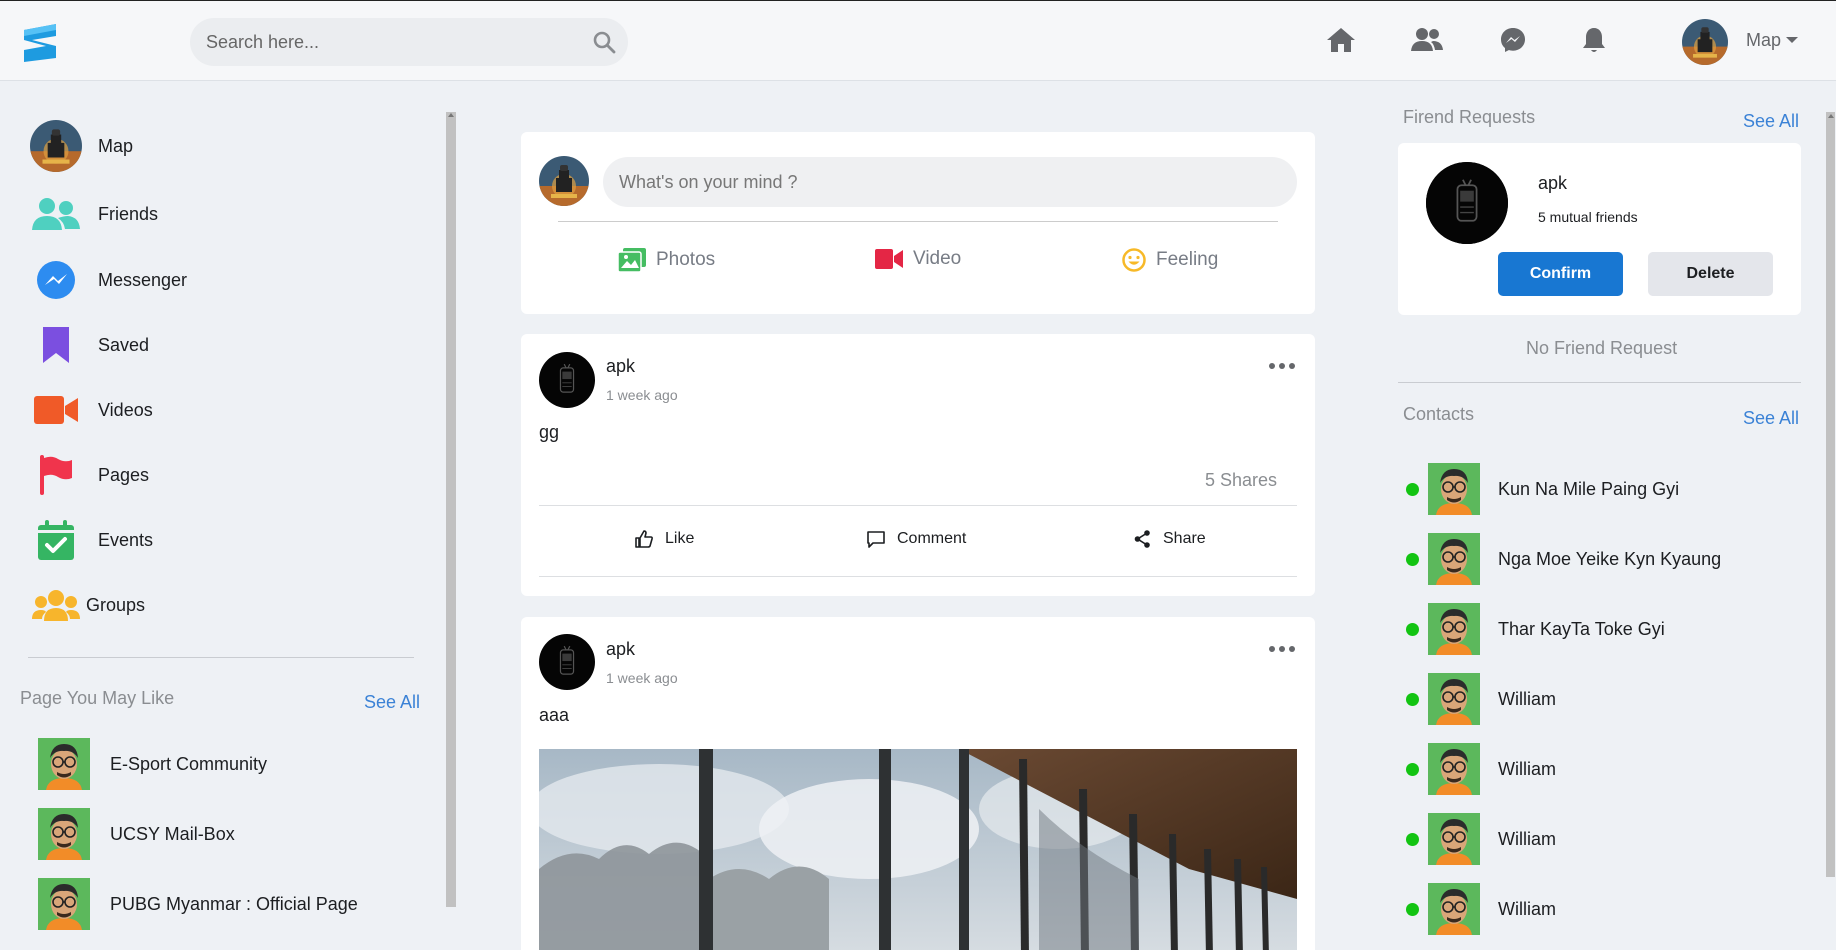 This screenshot has width=1836, height=950. I want to click on page-name: E-Sport Community, so click(189, 763).